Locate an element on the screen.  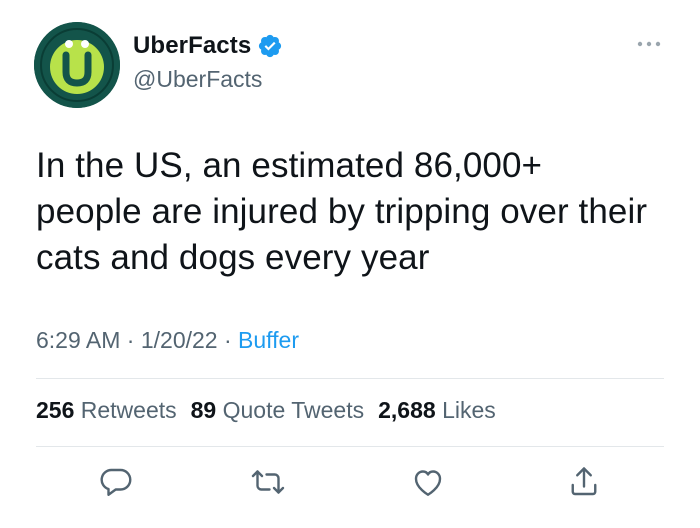
tweet-time: 6:29 AM is located at coordinates (78, 340).